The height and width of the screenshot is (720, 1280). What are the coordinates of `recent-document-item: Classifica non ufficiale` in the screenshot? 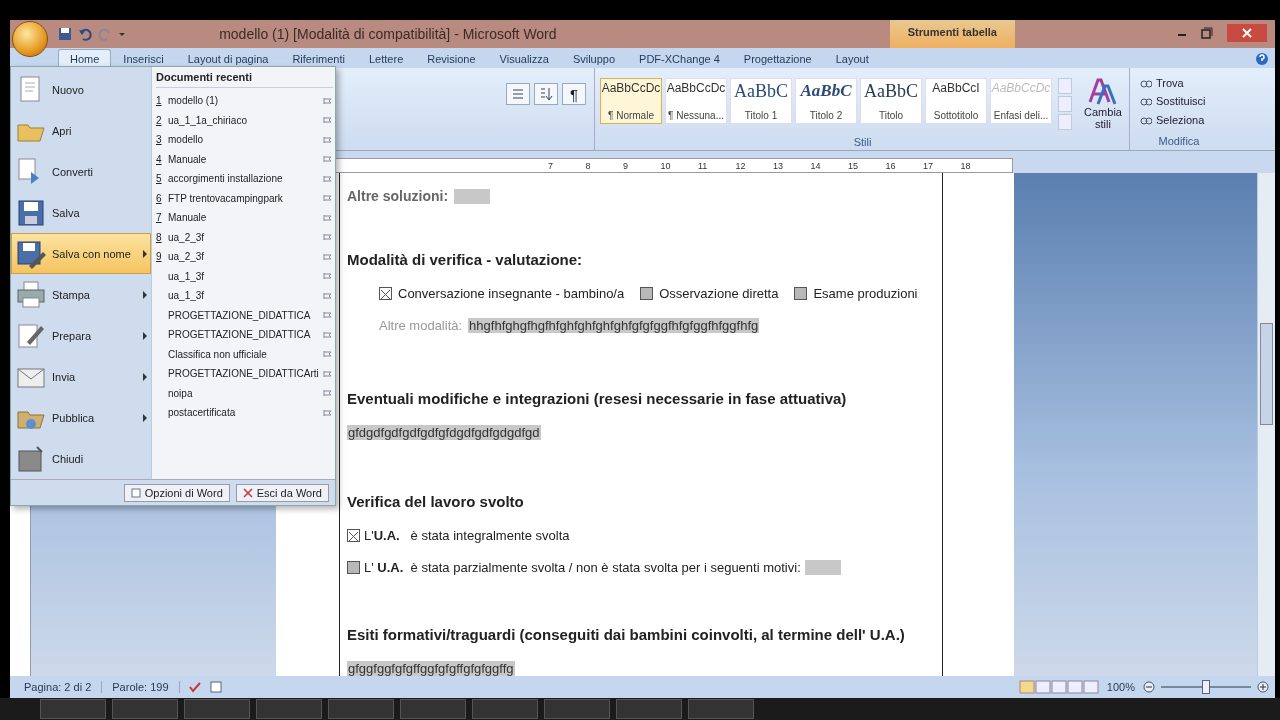 It's located at (244, 354).